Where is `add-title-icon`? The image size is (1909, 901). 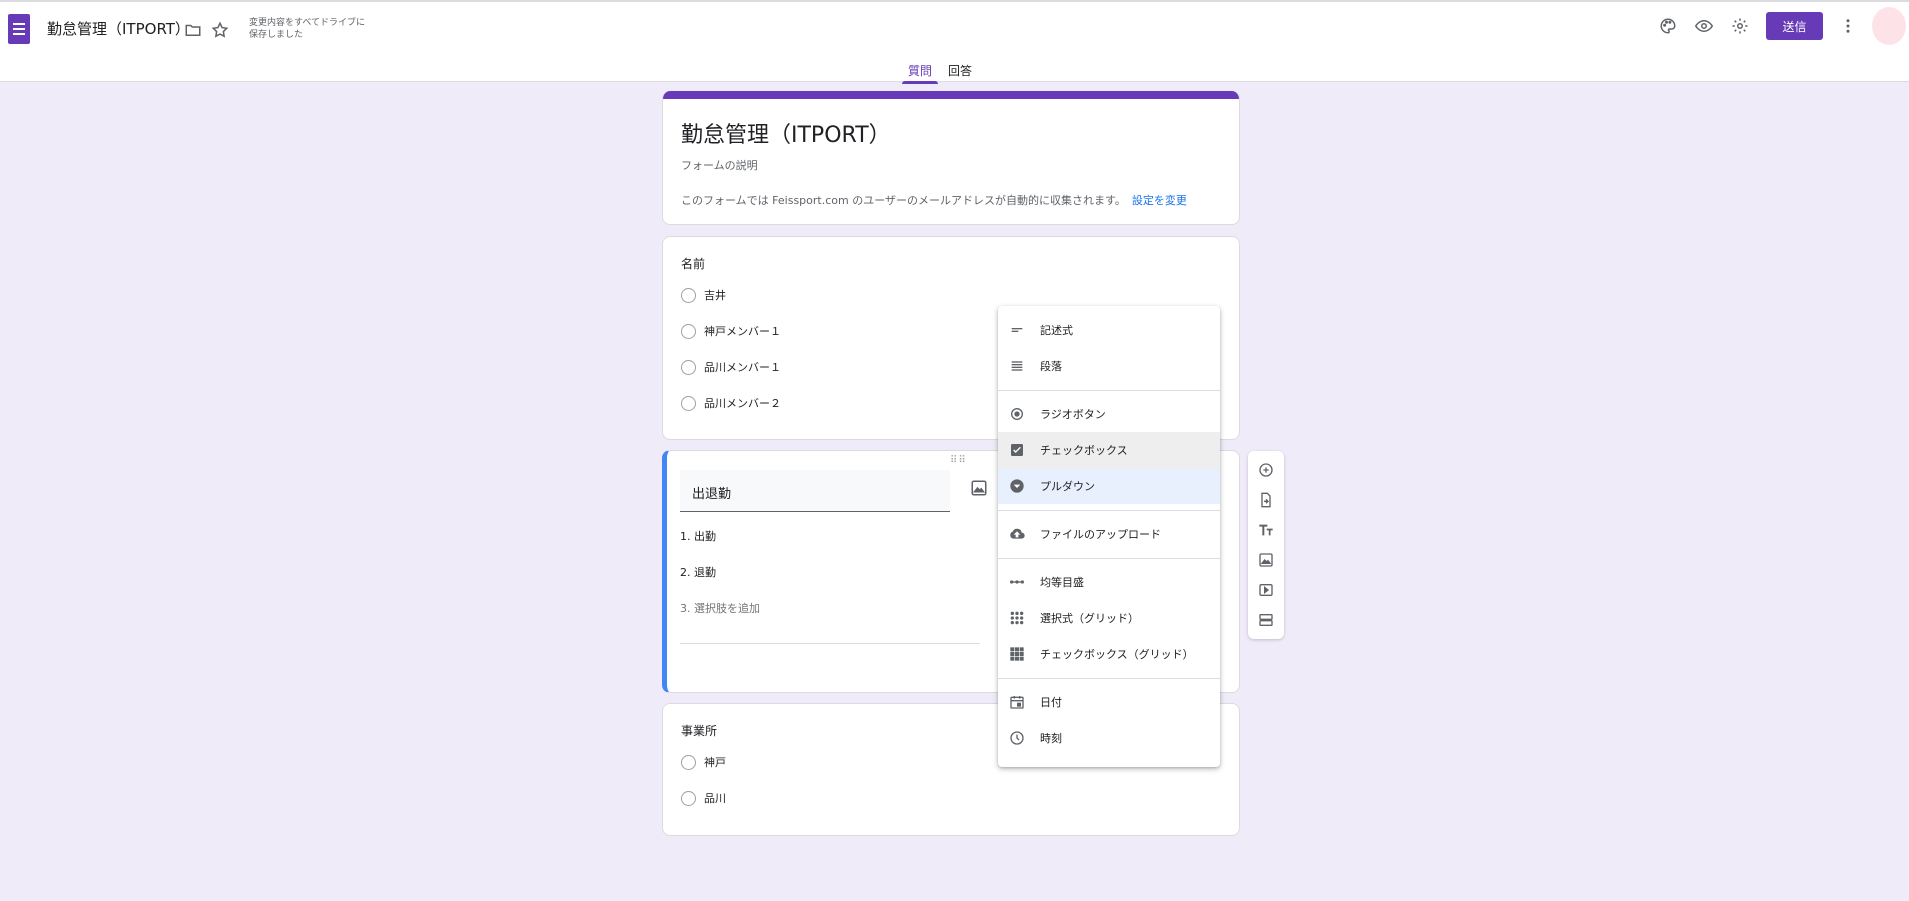
add-title-icon is located at coordinates (1266, 530).